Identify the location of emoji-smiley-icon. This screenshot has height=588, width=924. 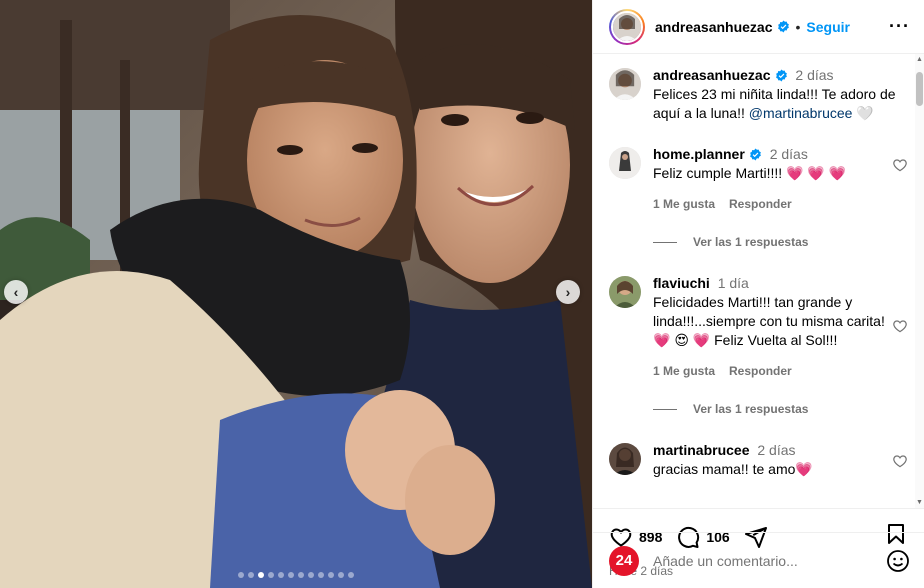
(898, 561).